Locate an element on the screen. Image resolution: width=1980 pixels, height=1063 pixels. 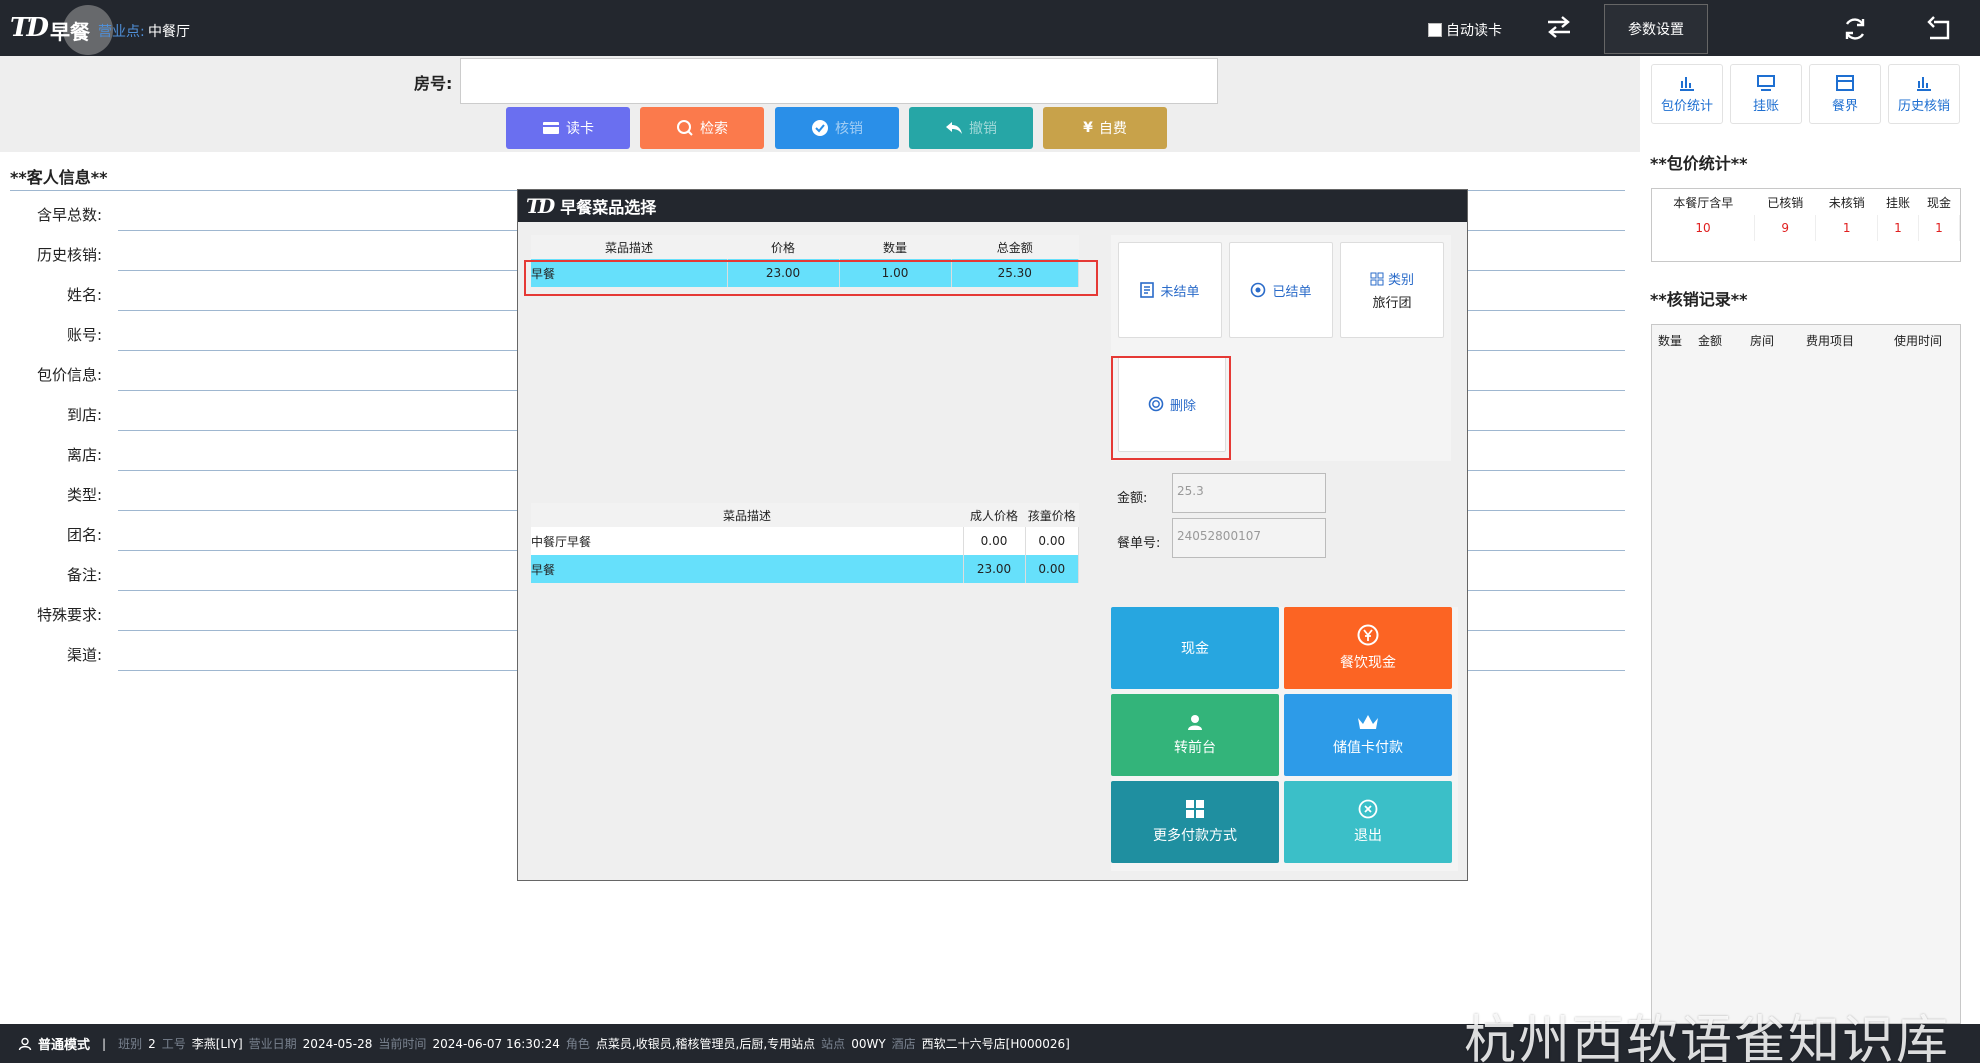
logo-icon: TD is located at coordinates (29, 28).